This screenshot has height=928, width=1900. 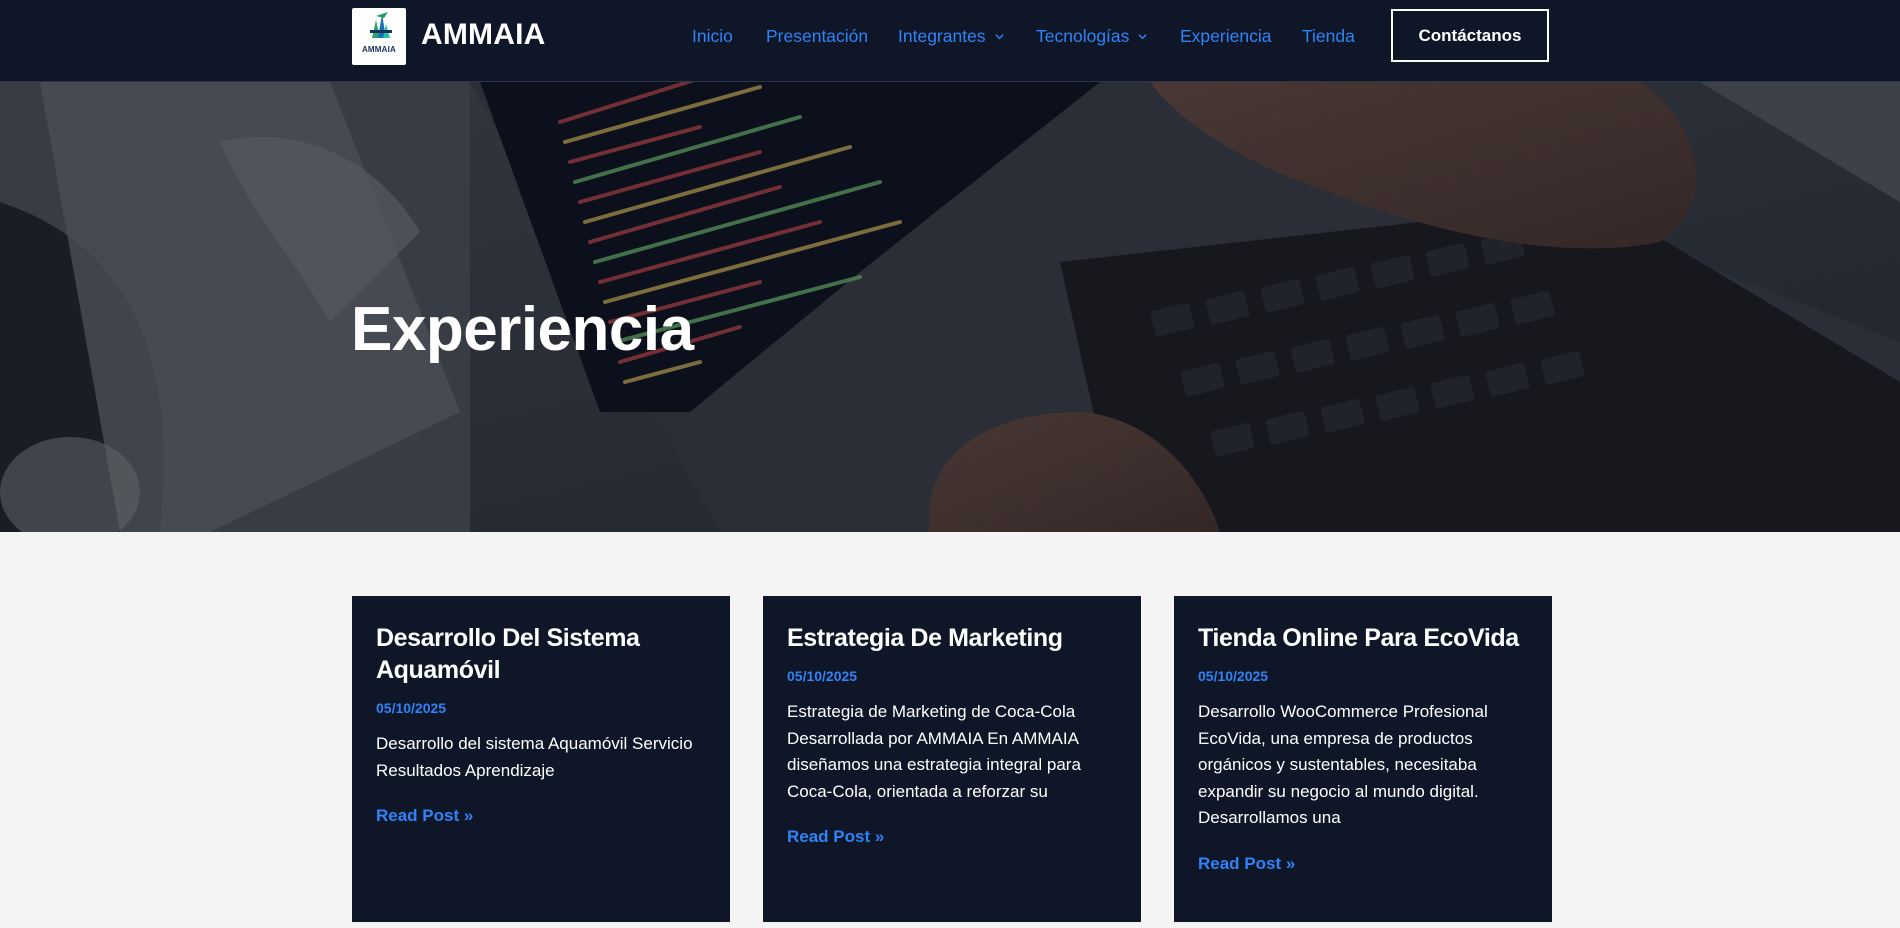 I want to click on nav-item-presentacion: Presentación, so click(x=817, y=36).